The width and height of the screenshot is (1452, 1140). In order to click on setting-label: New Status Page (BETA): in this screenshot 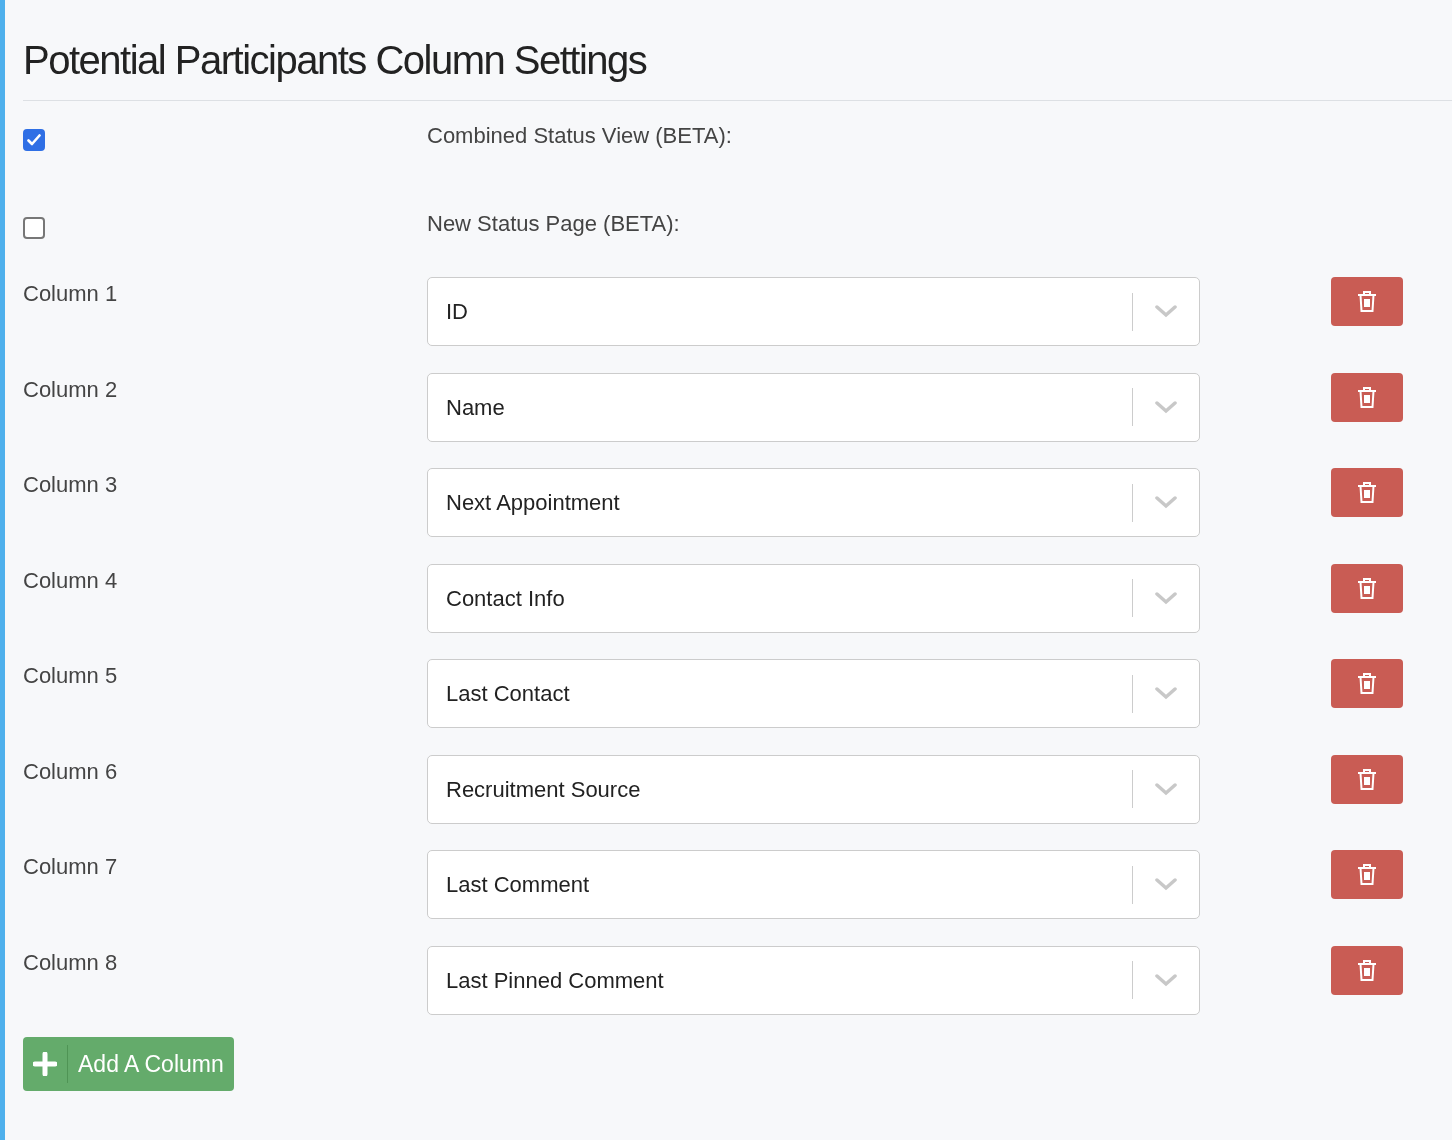, I will do `click(553, 224)`.